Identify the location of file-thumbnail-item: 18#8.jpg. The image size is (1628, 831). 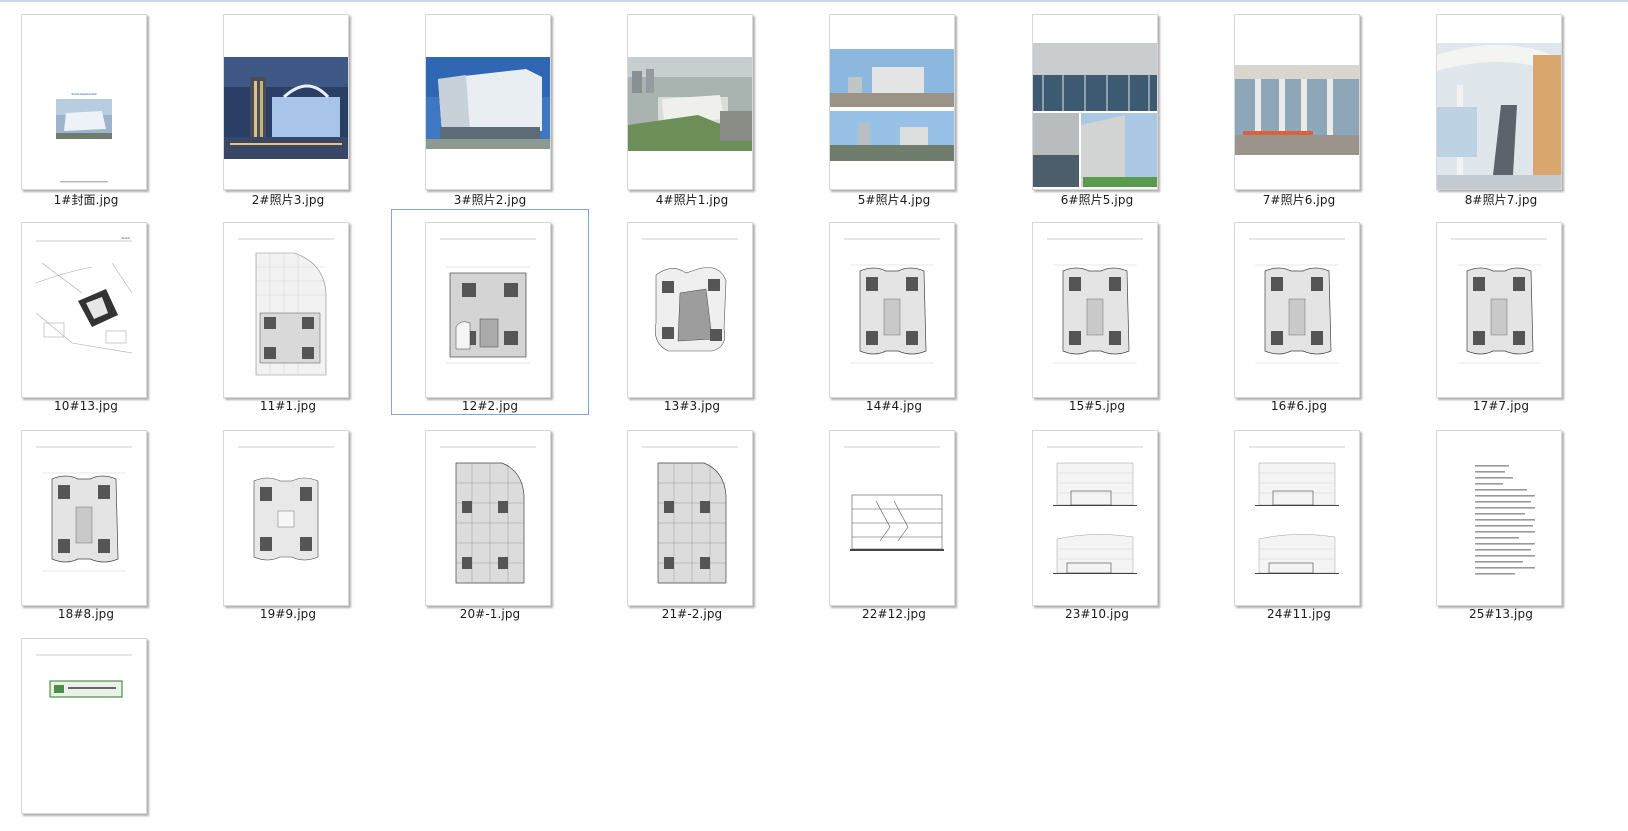
(92, 520).